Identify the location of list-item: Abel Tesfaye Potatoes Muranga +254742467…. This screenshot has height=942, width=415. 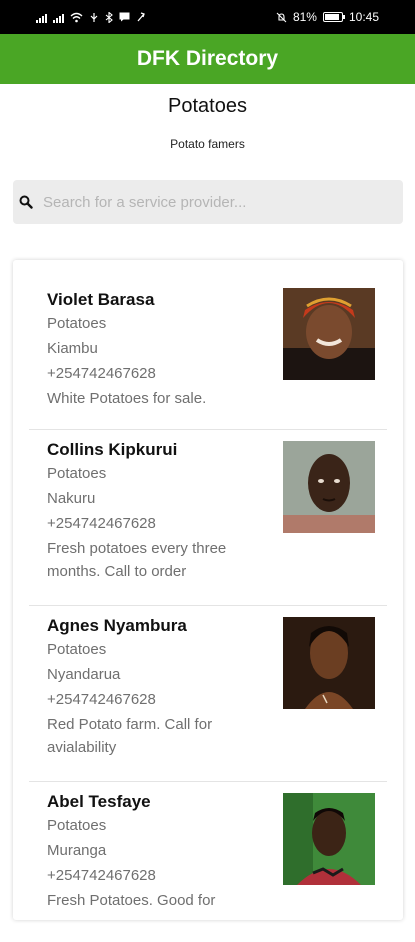
(208, 862).